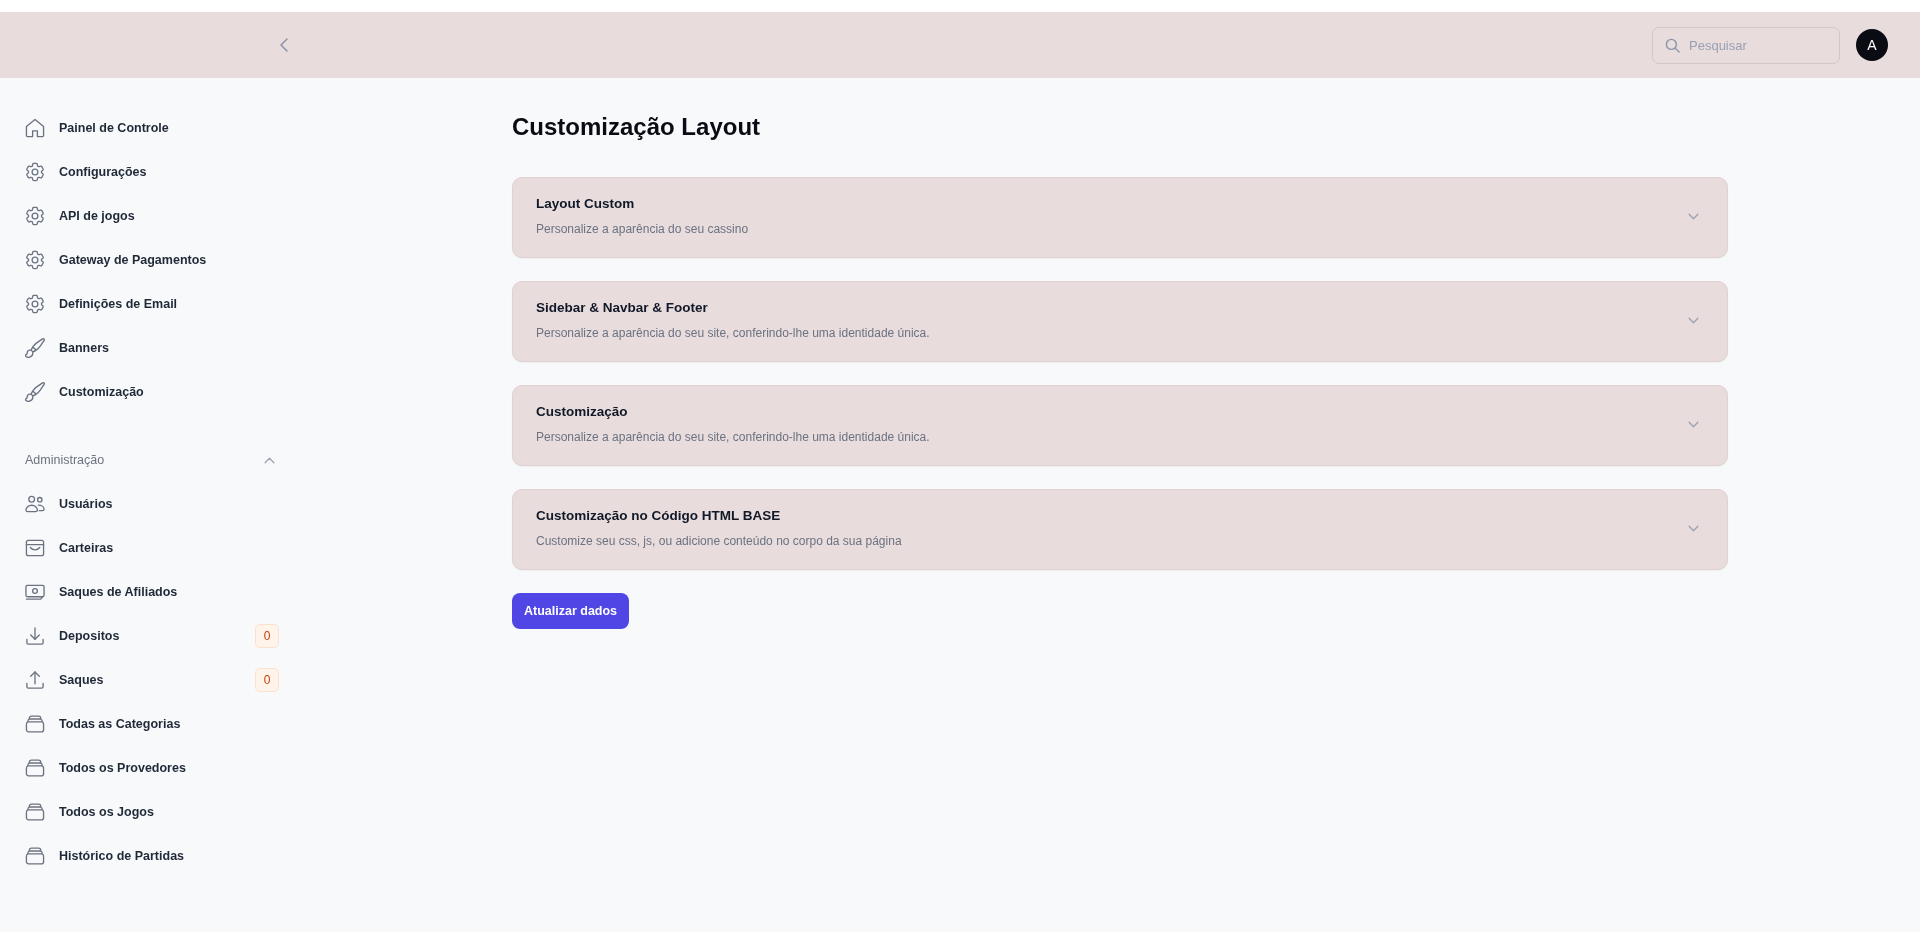  Describe the element at coordinates (152, 504) in the screenshot. I see `sidebar-item: Usuários` at that location.